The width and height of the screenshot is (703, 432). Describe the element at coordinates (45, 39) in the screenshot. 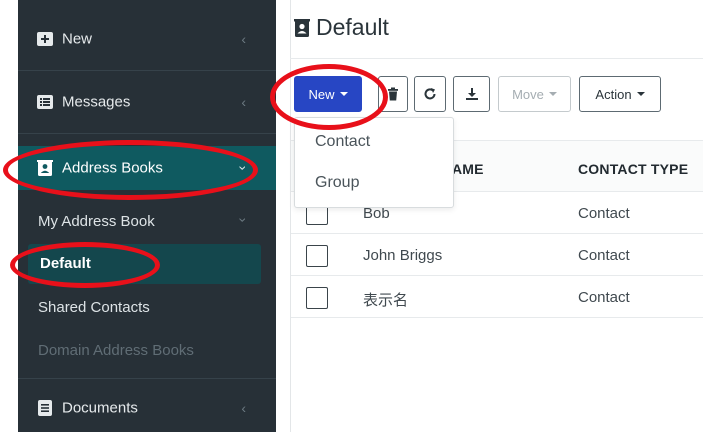

I see `plus-square-icon` at that location.